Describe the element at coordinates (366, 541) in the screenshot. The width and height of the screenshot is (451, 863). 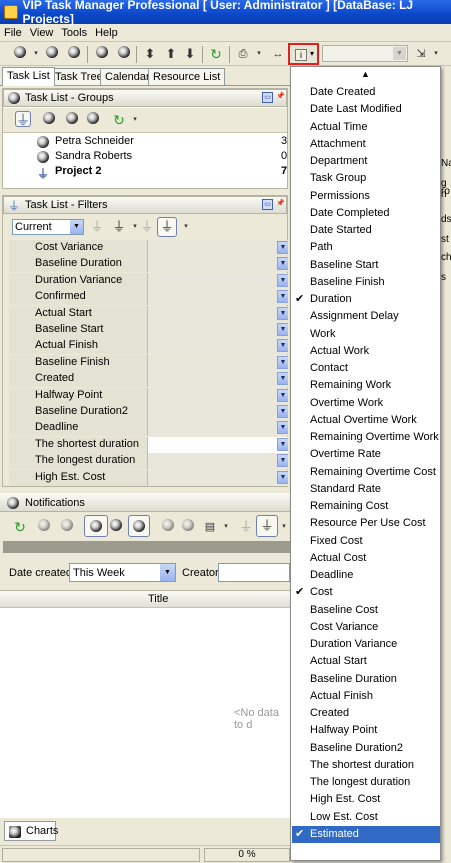
I see `menu-item: Fixed Cost` at that location.